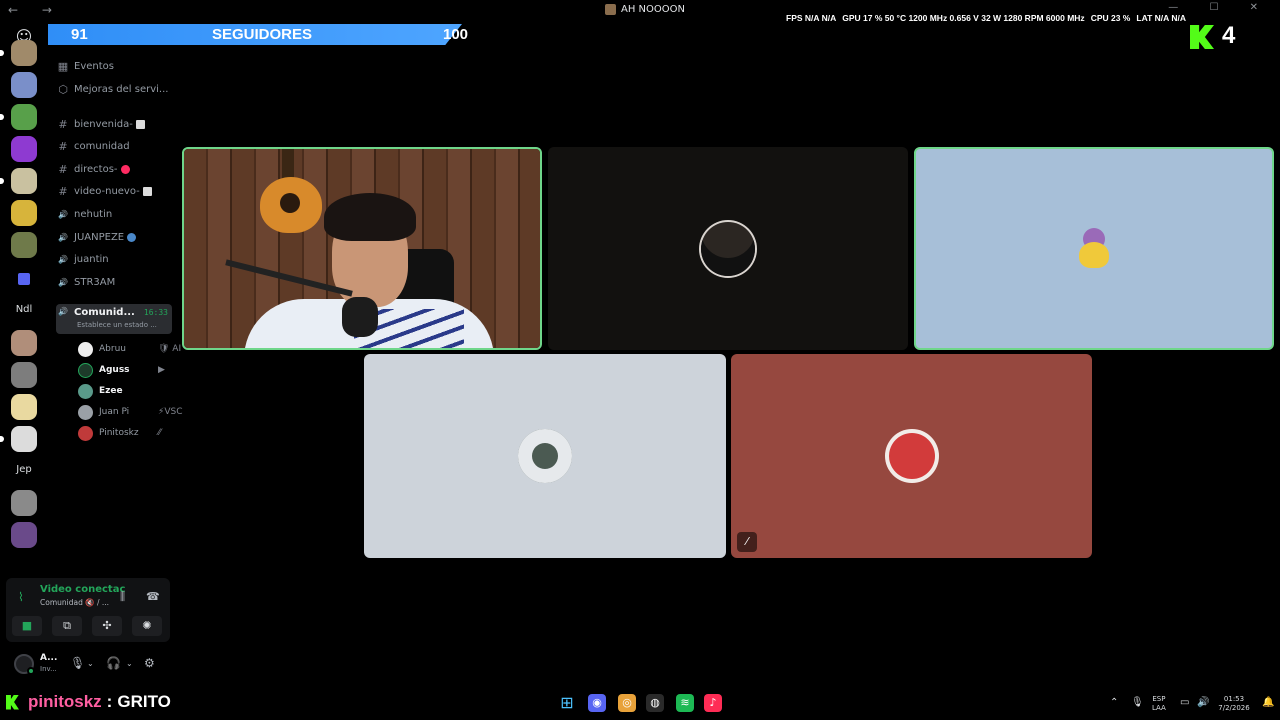 This screenshot has height=720, width=1280. I want to click on tile-webcam, so click(362, 248).